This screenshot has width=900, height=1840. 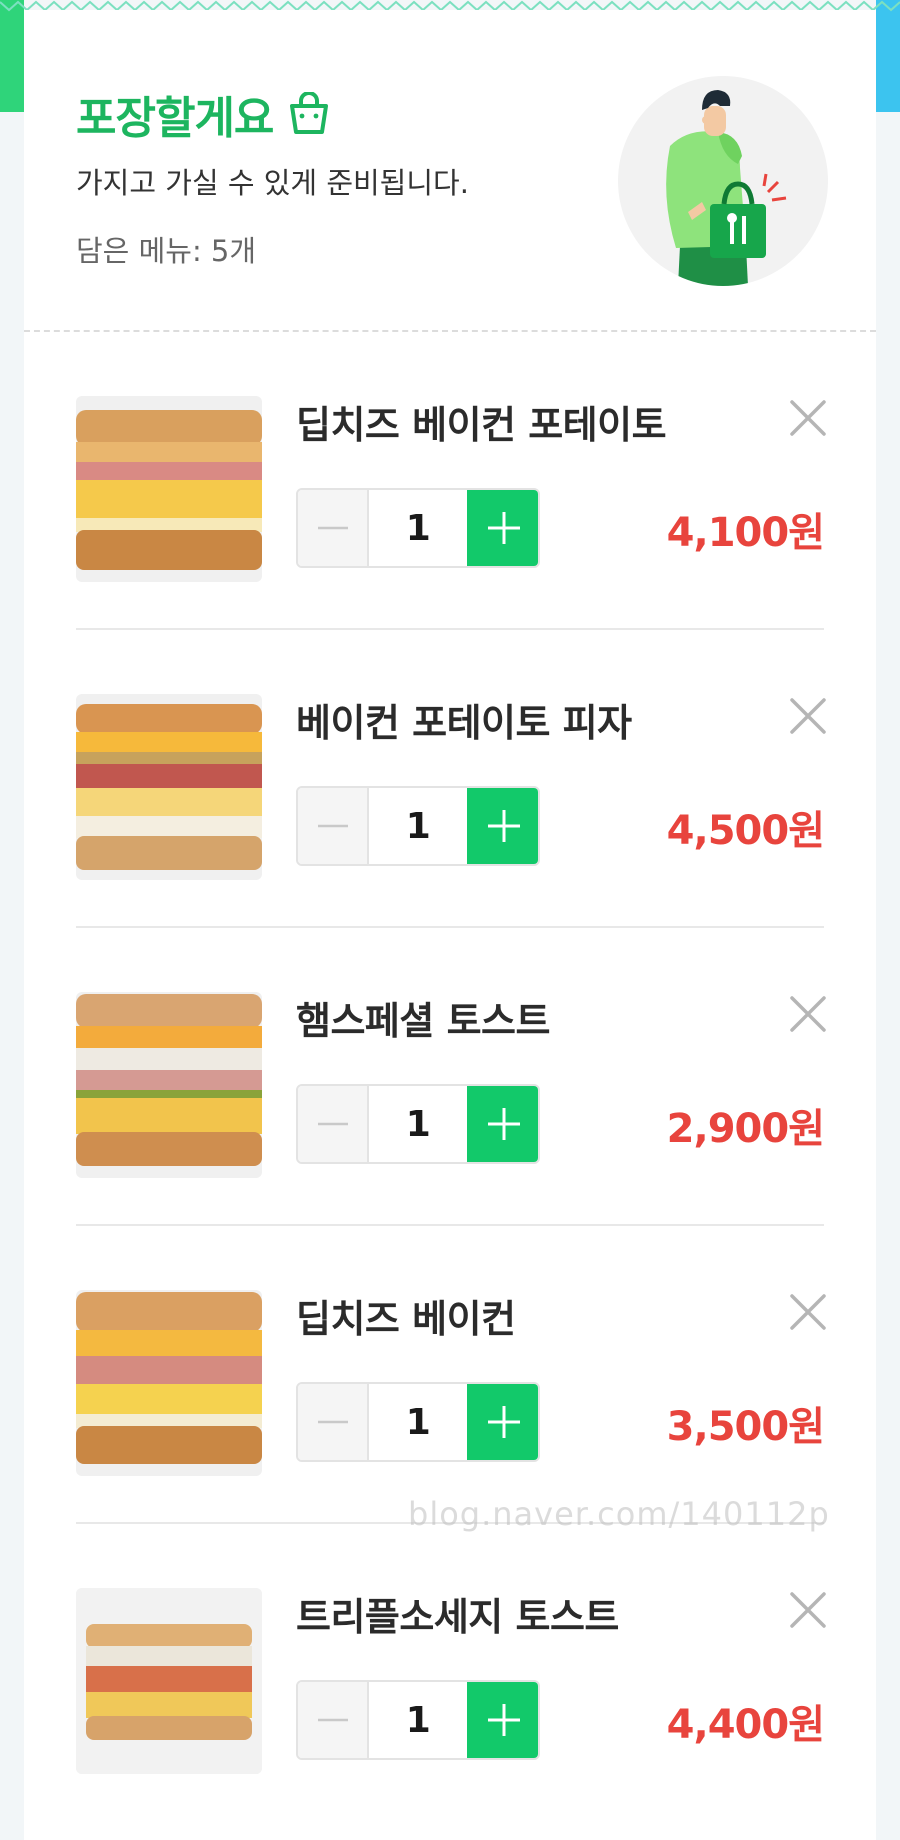 What do you see at coordinates (12, 56) in the screenshot?
I see `decor-left-edge` at bounding box center [12, 56].